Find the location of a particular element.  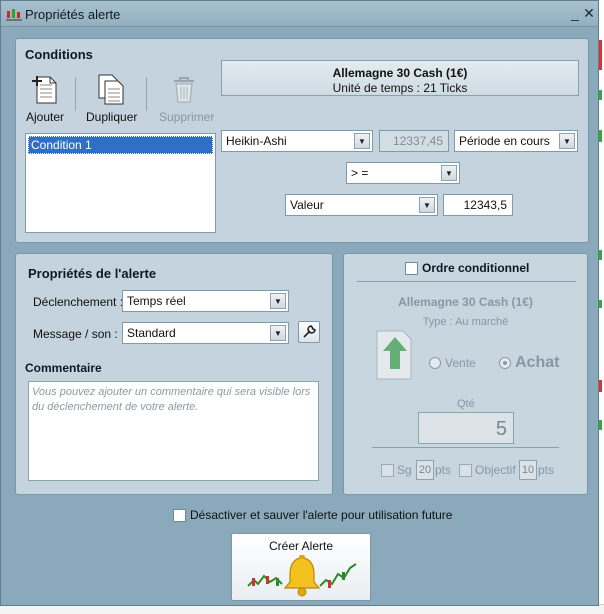

delete-condition-label: Supprimer is located at coordinates (187, 117).